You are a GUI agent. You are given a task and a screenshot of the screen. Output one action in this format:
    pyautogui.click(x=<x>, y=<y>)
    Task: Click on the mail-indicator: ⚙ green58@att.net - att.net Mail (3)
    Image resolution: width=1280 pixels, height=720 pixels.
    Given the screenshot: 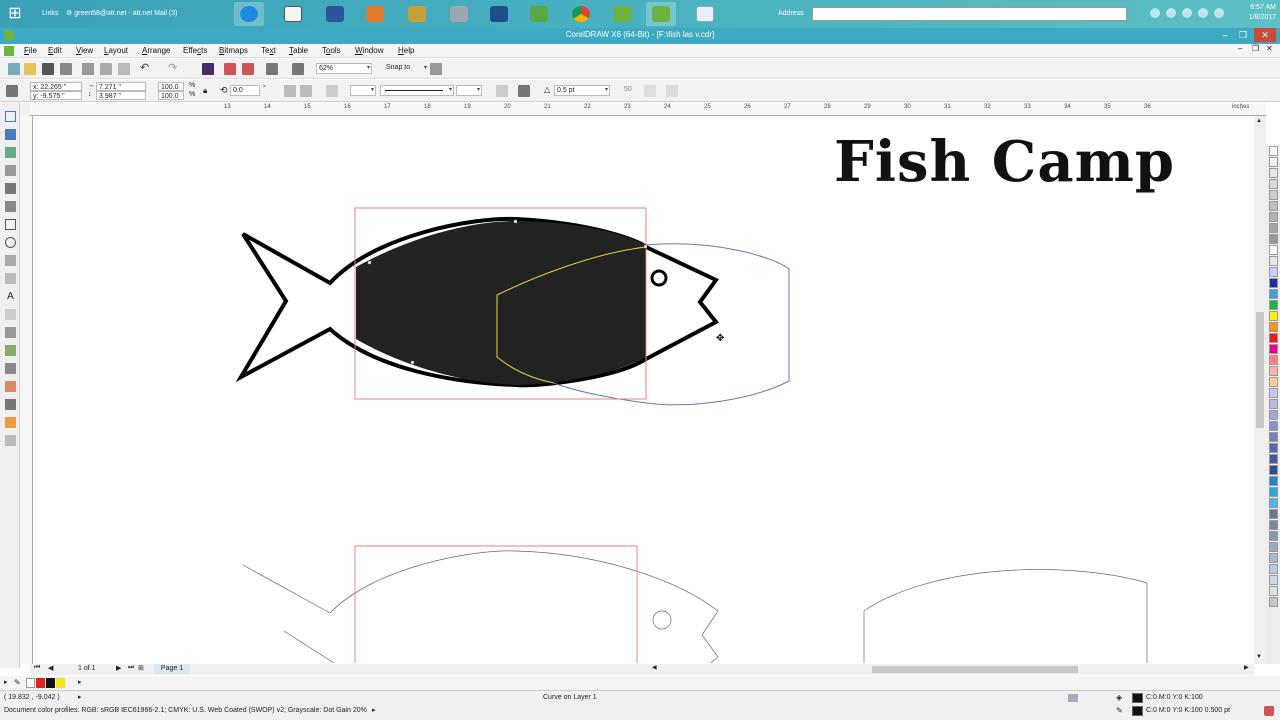 What is the action you would take?
    pyautogui.click(x=121, y=14)
    